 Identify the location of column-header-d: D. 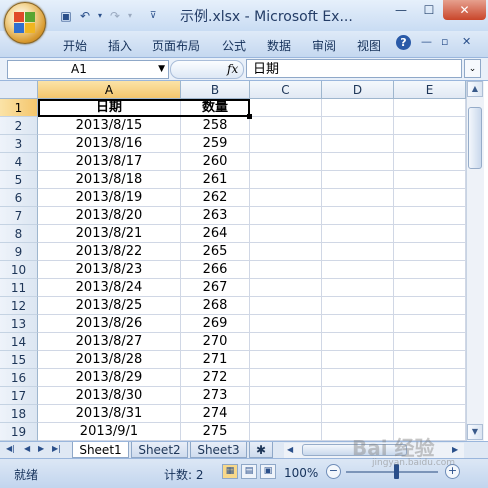
(358, 90).